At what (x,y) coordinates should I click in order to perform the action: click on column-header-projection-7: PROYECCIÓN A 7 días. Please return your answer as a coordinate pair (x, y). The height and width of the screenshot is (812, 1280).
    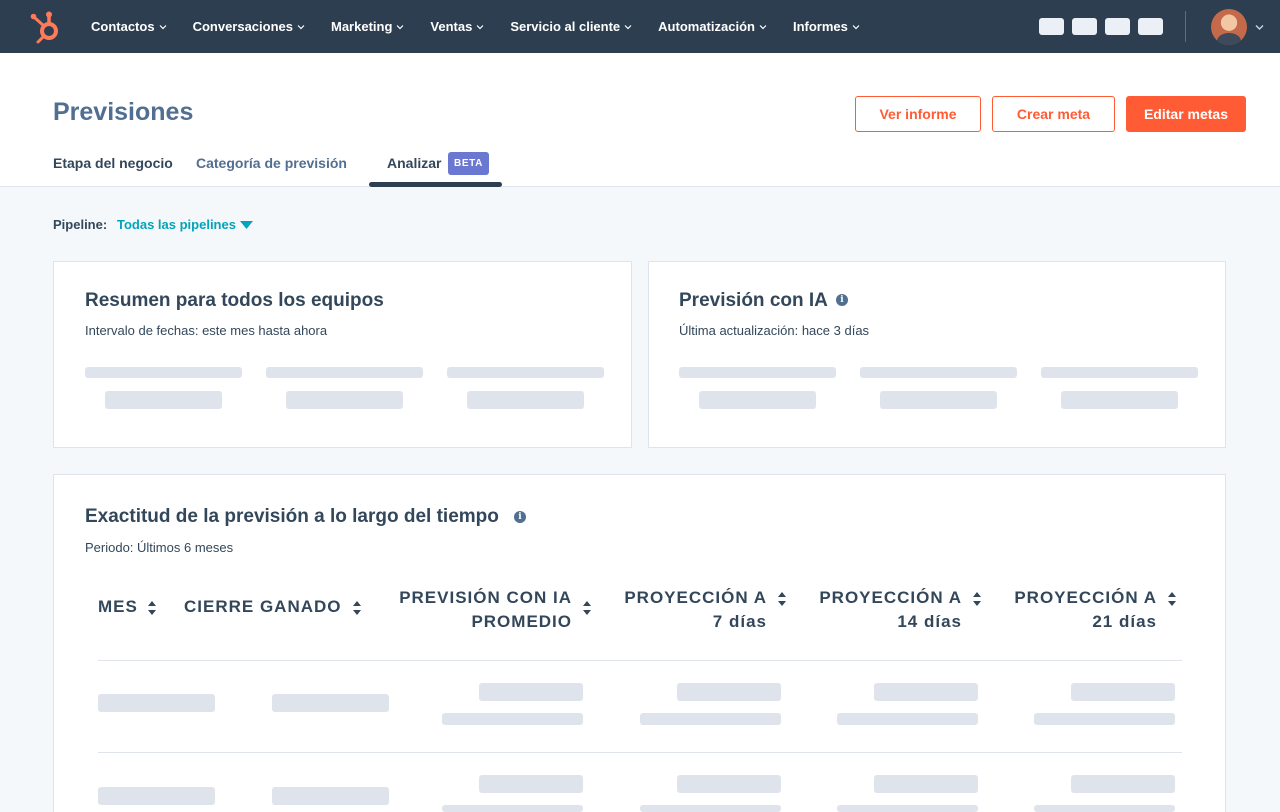
    Looking at the image, I should click on (686, 610).